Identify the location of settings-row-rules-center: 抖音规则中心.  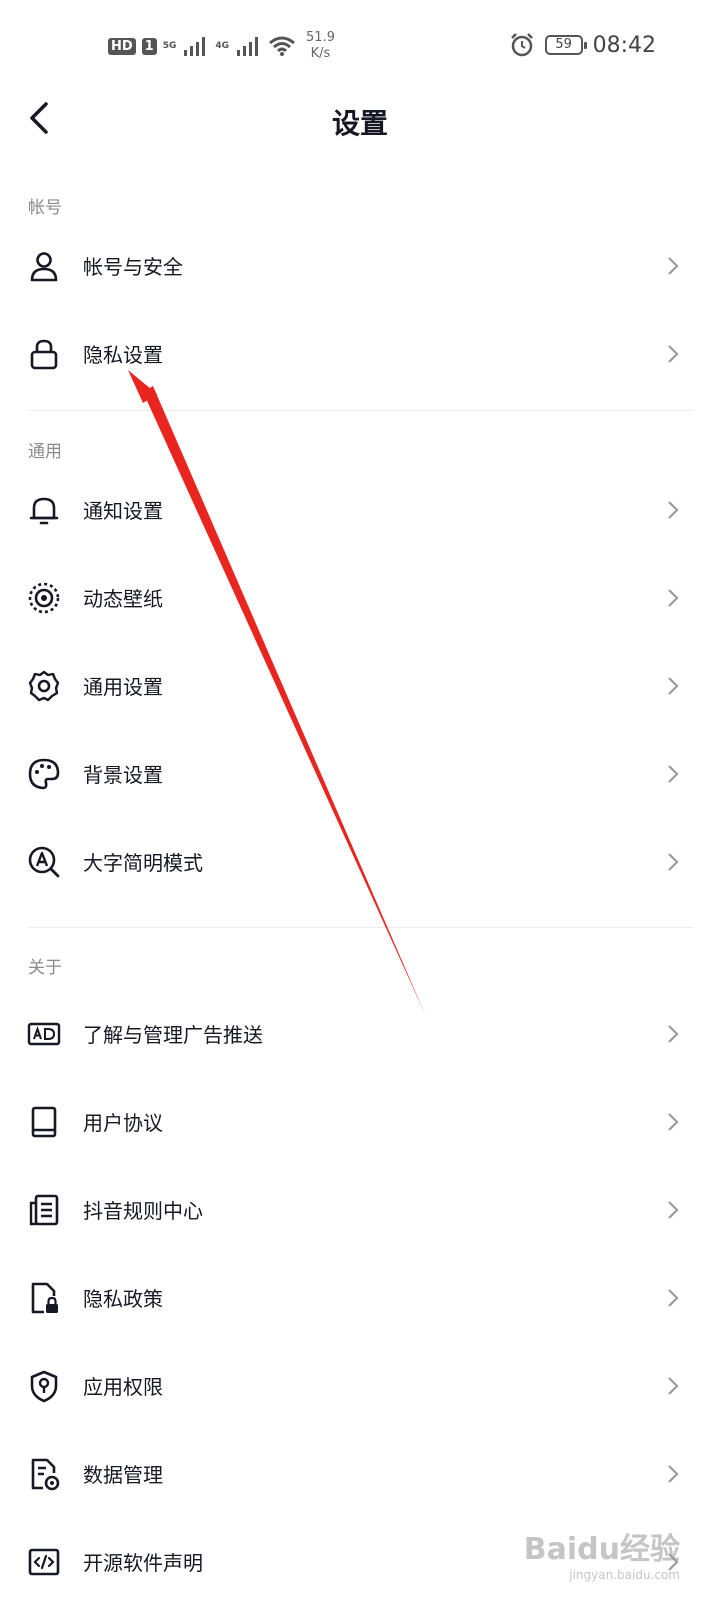
(360, 1210).